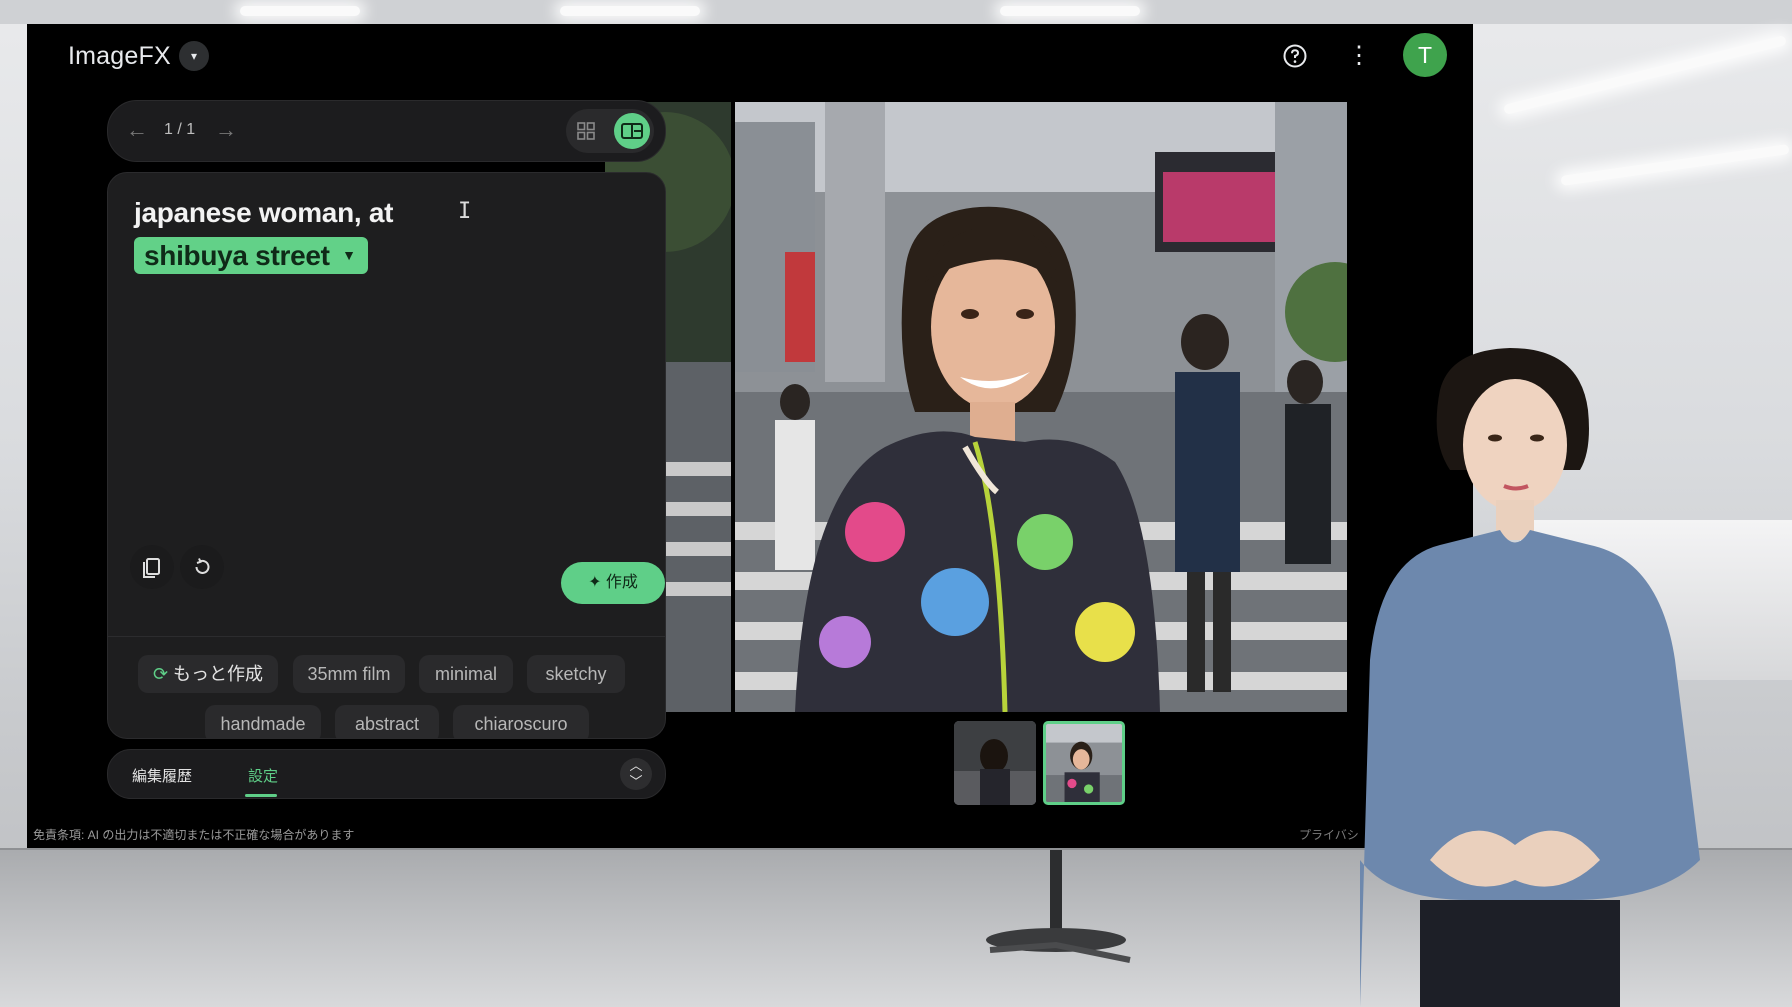 This screenshot has width=1792, height=1007. Describe the element at coordinates (586, 131) in the screenshot. I see `grid-icon` at that location.